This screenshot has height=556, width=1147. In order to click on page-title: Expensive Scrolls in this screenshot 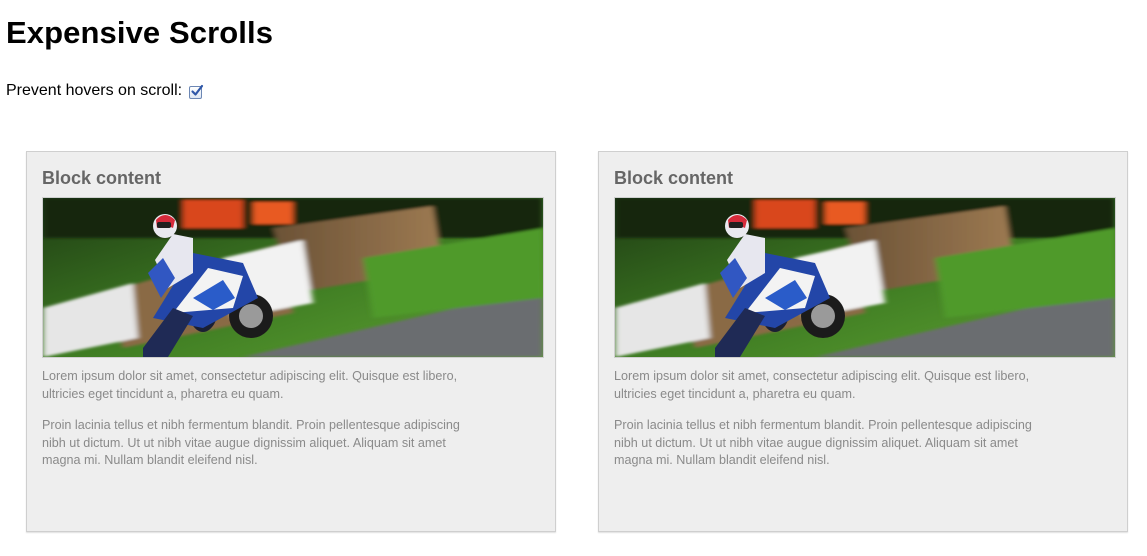, I will do `click(140, 32)`.